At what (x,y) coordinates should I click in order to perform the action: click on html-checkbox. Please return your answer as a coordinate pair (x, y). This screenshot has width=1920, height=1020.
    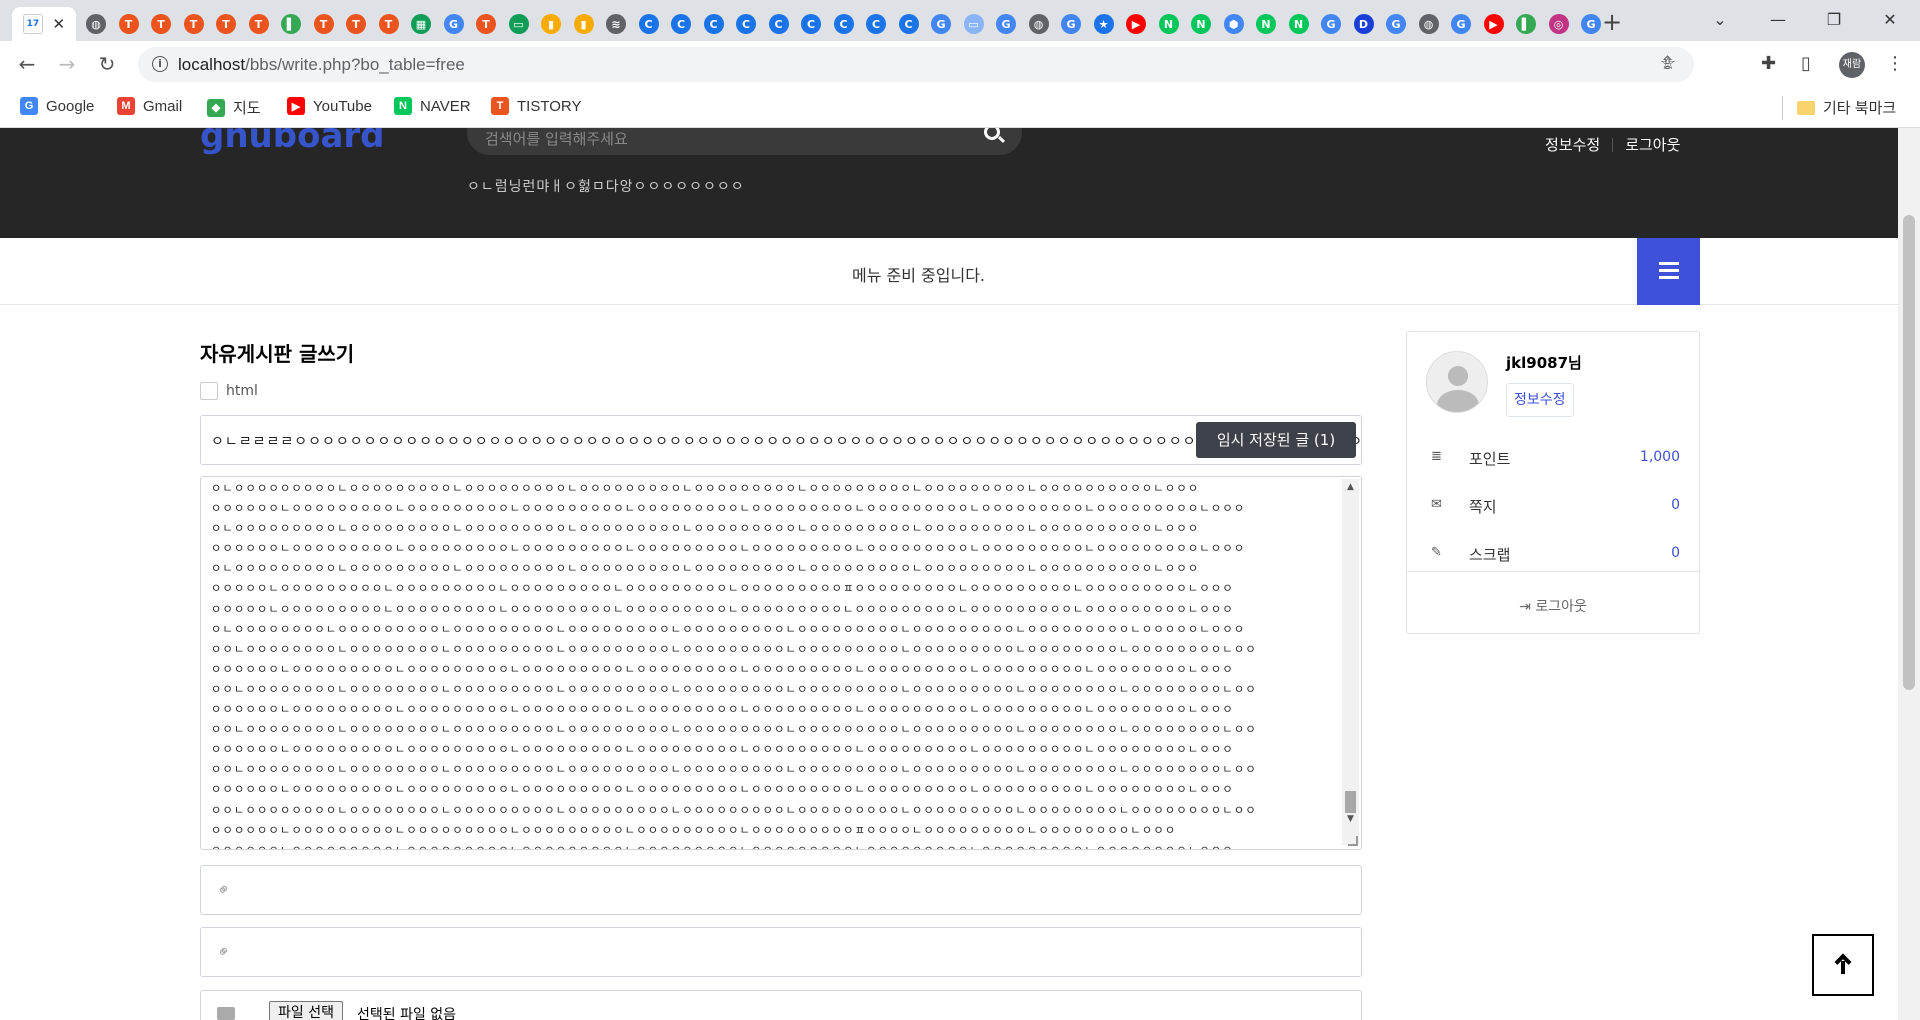
    Looking at the image, I should click on (209, 391).